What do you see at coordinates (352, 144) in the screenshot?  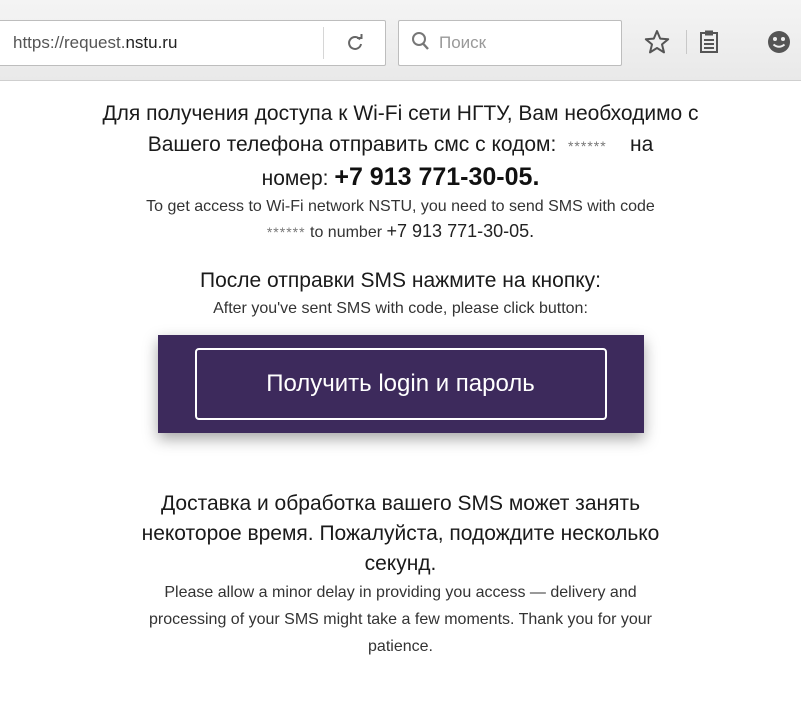 I see `ru-intro-text: Вашего телефона отправить смс с кодом:` at bounding box center [352, 144].